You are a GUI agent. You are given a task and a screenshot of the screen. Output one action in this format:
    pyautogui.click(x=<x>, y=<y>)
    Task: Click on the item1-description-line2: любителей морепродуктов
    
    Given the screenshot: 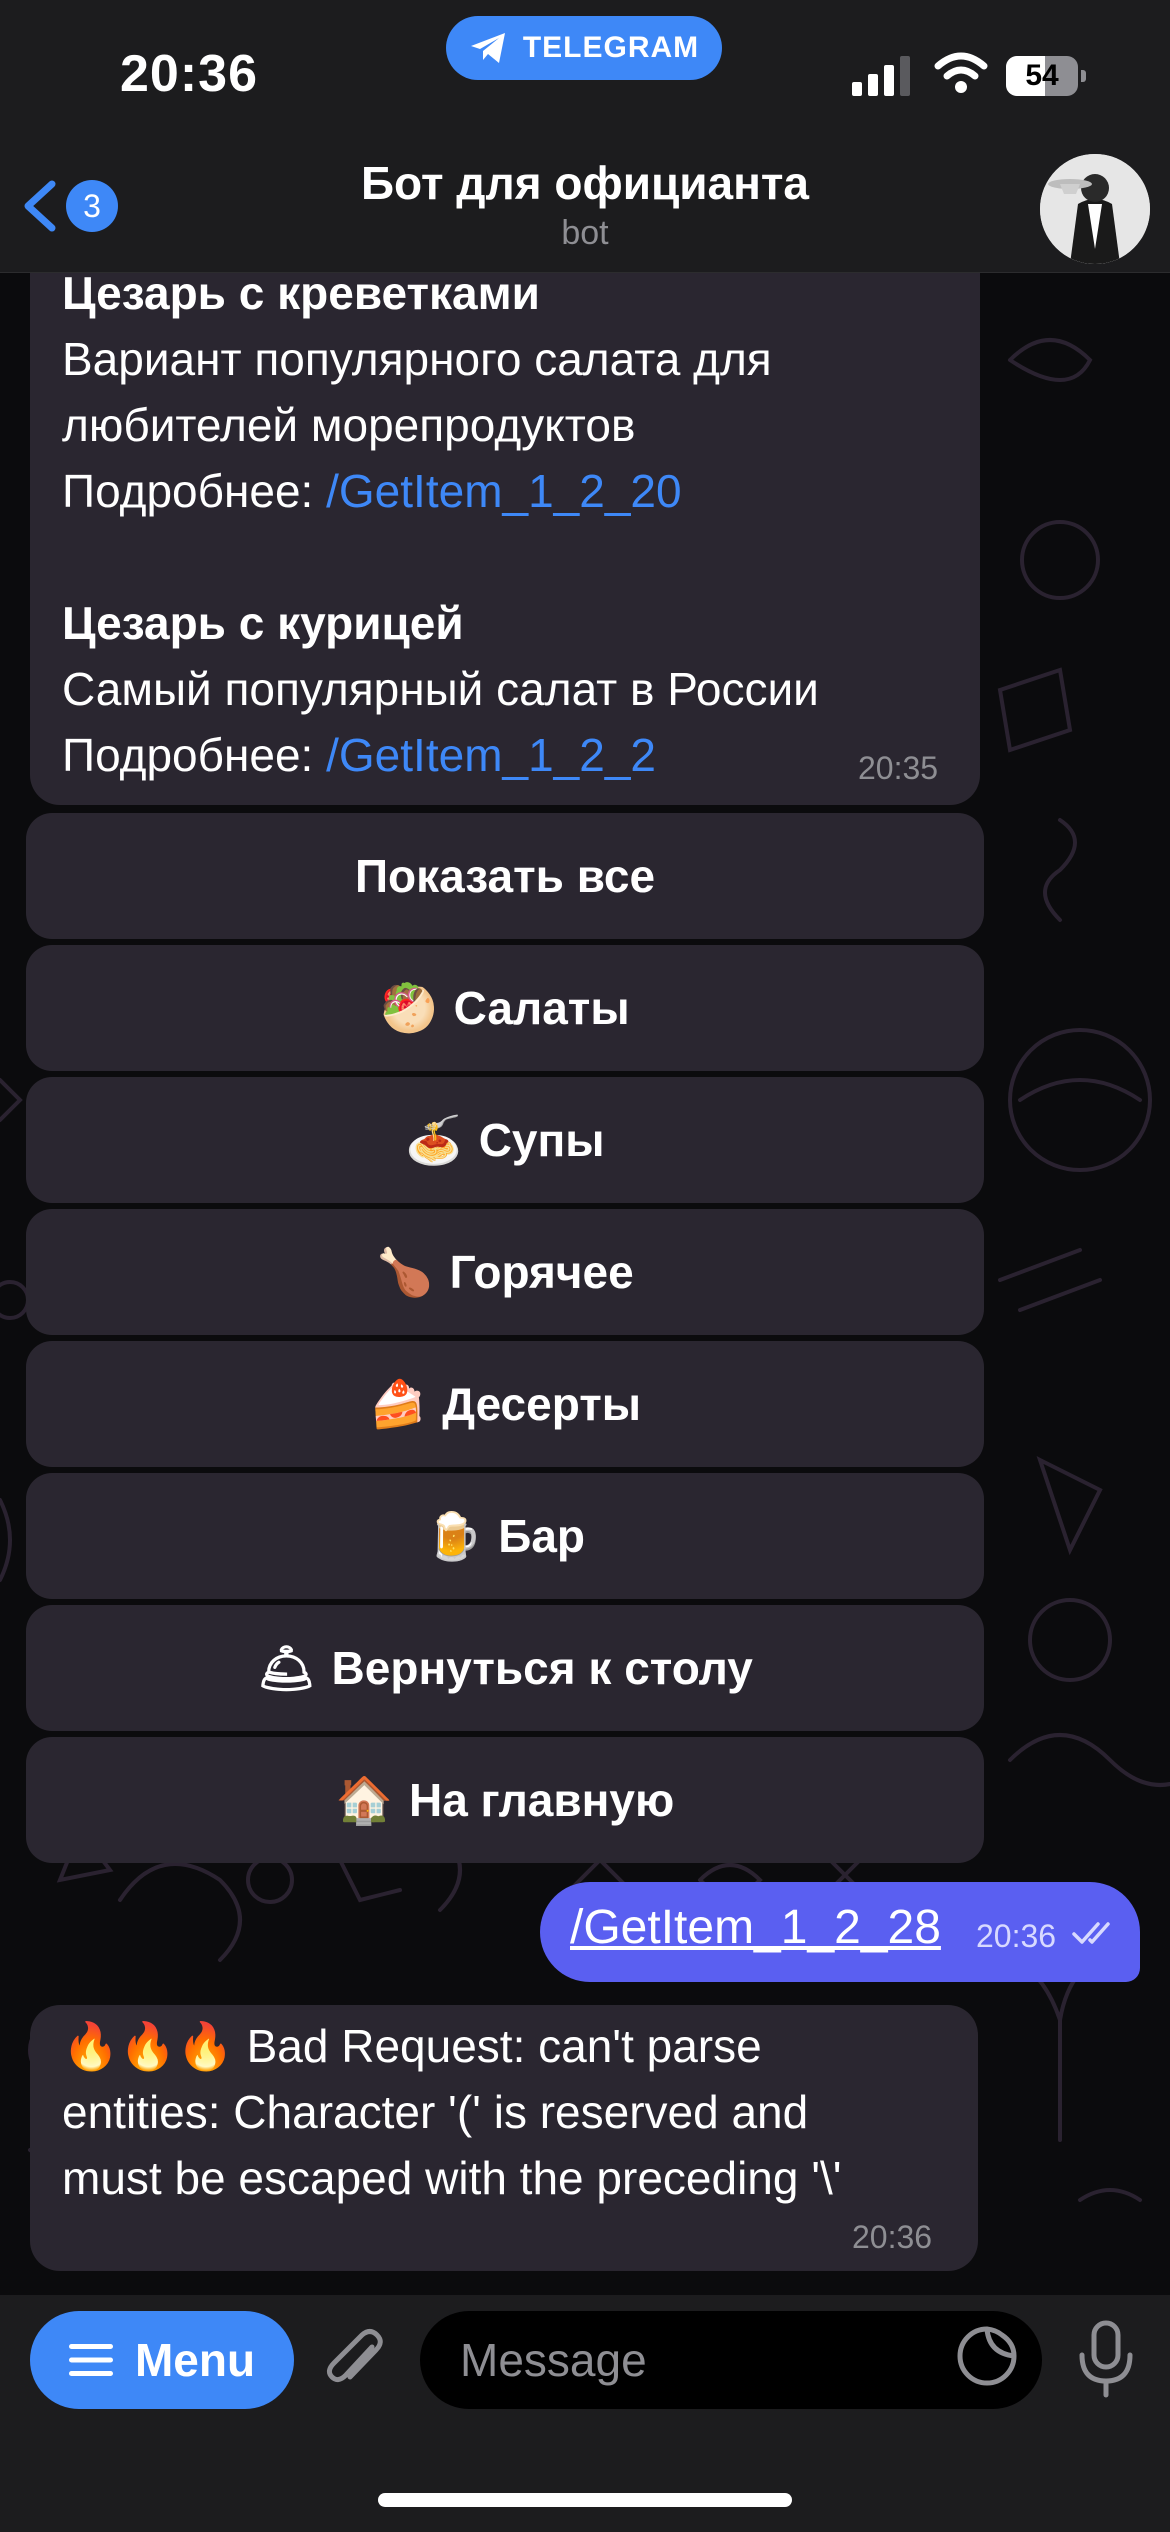 What is the action you would take?
    pyautogui.click(x=349, y=425)
    